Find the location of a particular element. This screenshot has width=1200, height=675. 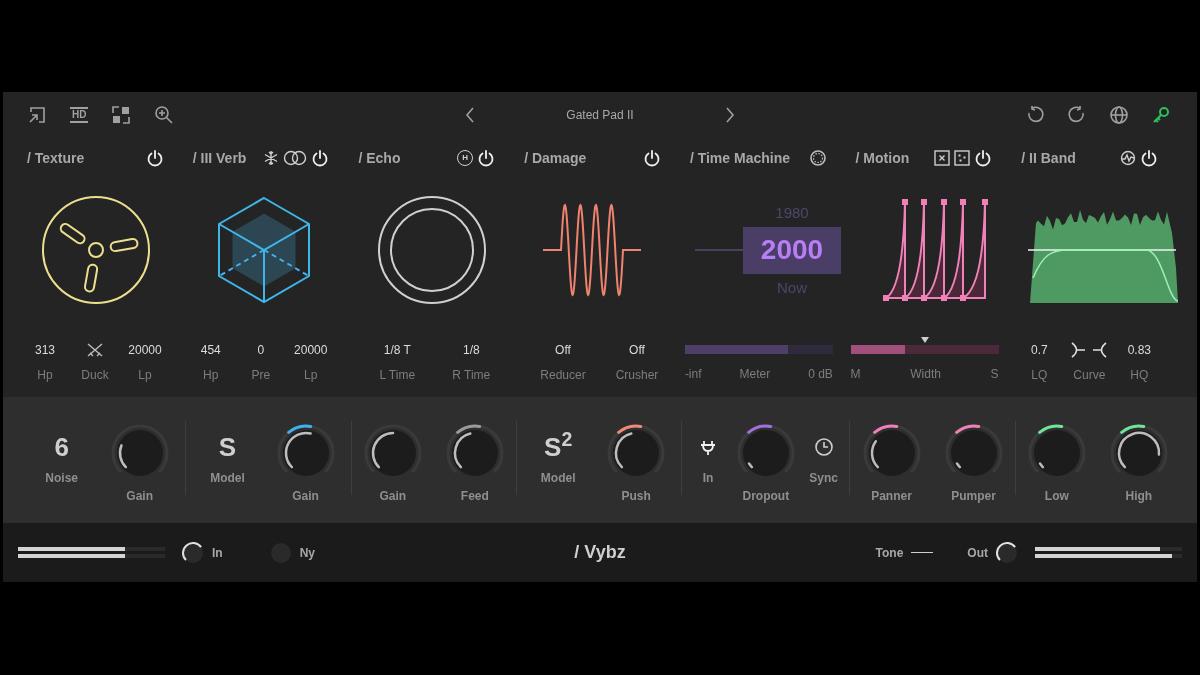

model-value: 6 is located at coordinates (61, 447).